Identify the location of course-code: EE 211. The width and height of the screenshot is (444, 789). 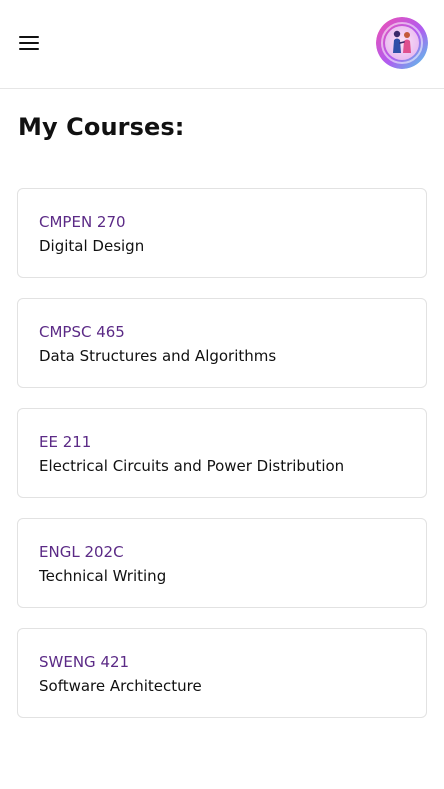
(65, 442).